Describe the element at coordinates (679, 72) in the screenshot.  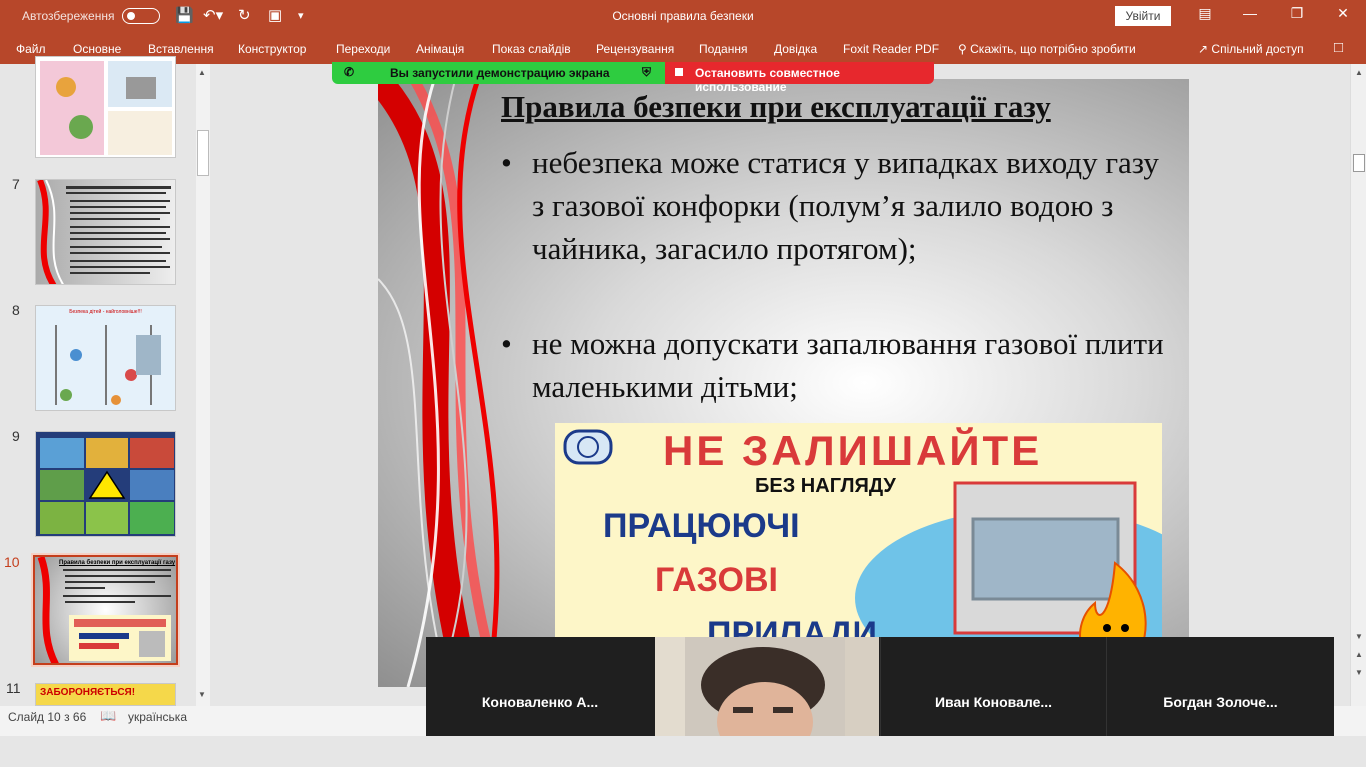
I see `stop-icon` at that location.